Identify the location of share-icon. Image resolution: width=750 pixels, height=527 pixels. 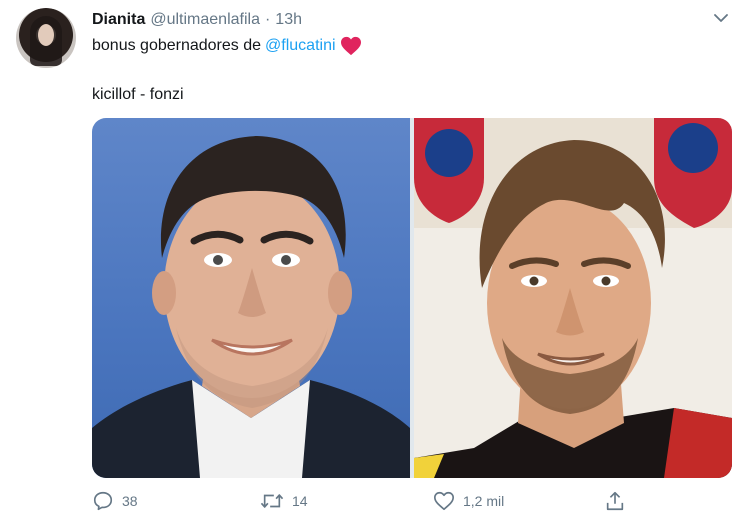
(615, 501).